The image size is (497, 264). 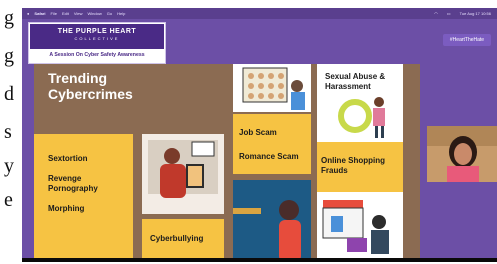 I want to click on menu-item: File, so click(x=54, y=13).